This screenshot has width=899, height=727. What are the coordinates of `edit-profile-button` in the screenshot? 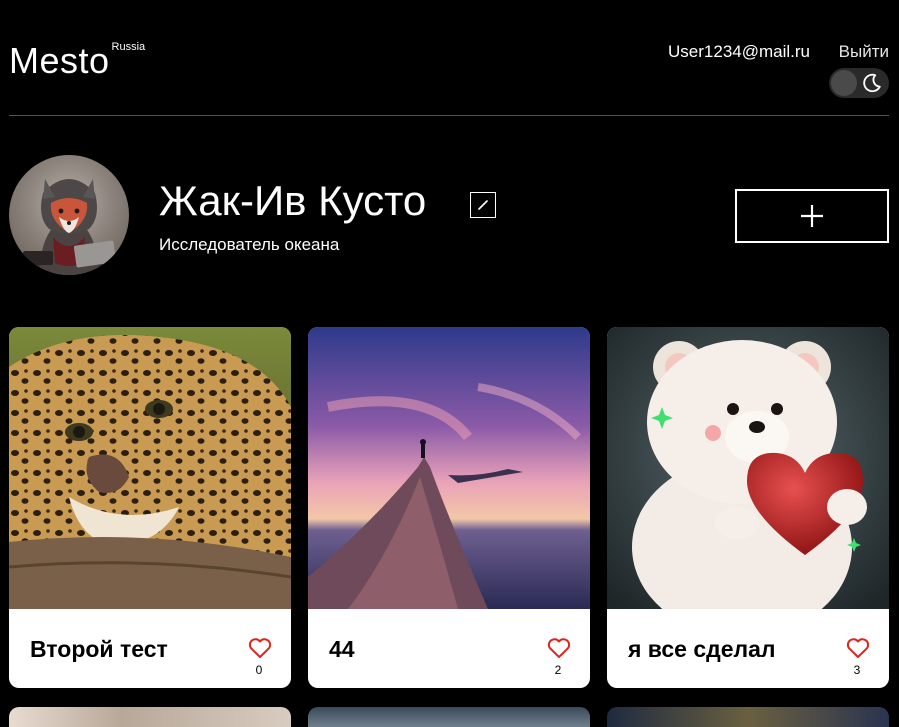 It's located at (483, 205).